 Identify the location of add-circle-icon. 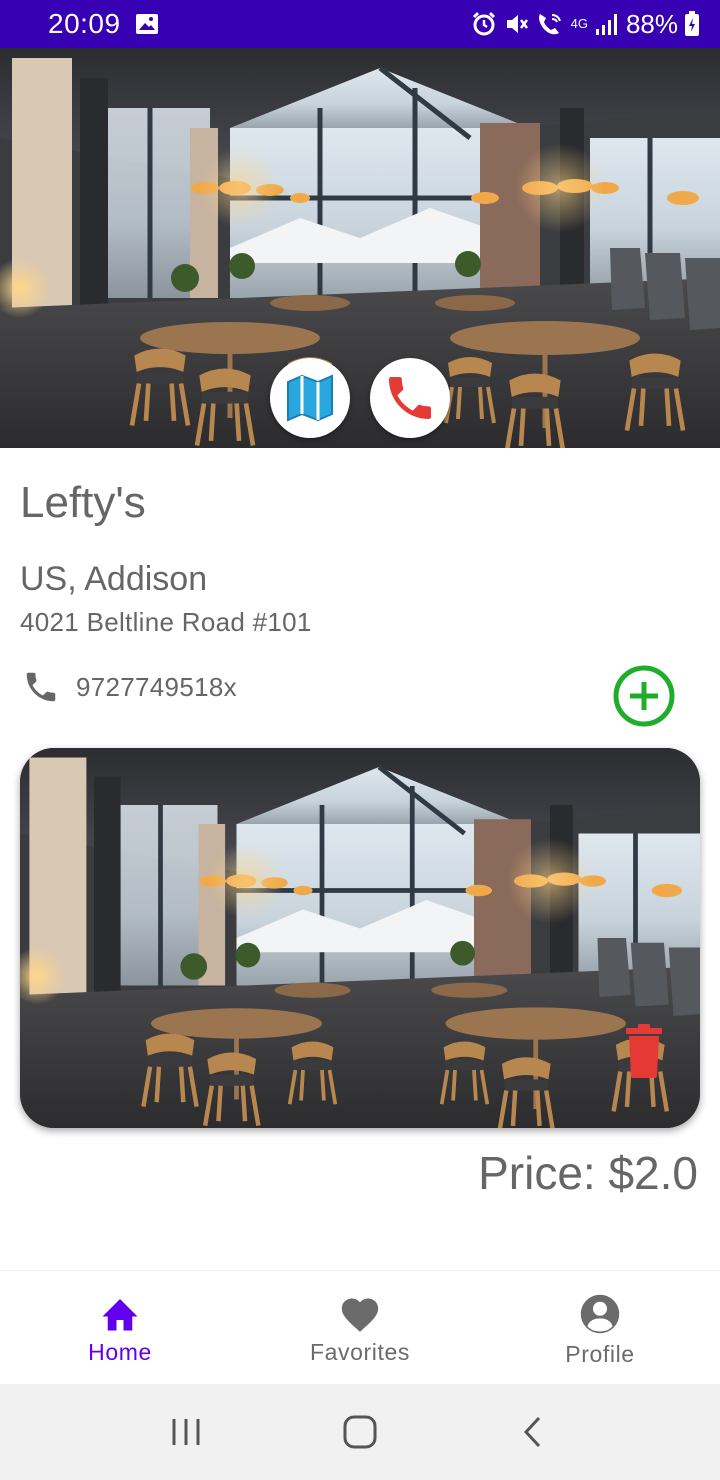
(644, 696).